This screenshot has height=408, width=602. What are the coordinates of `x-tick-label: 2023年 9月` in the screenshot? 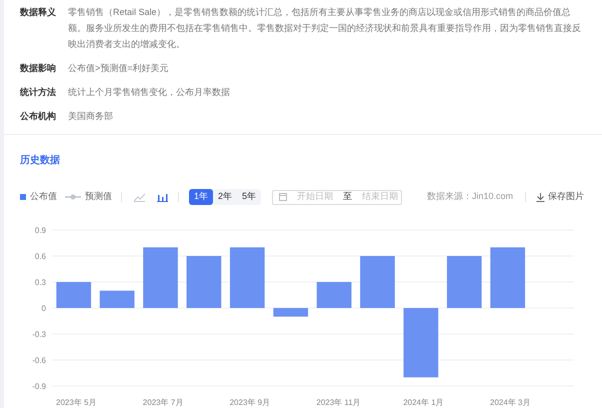 It's located at (250, 402).